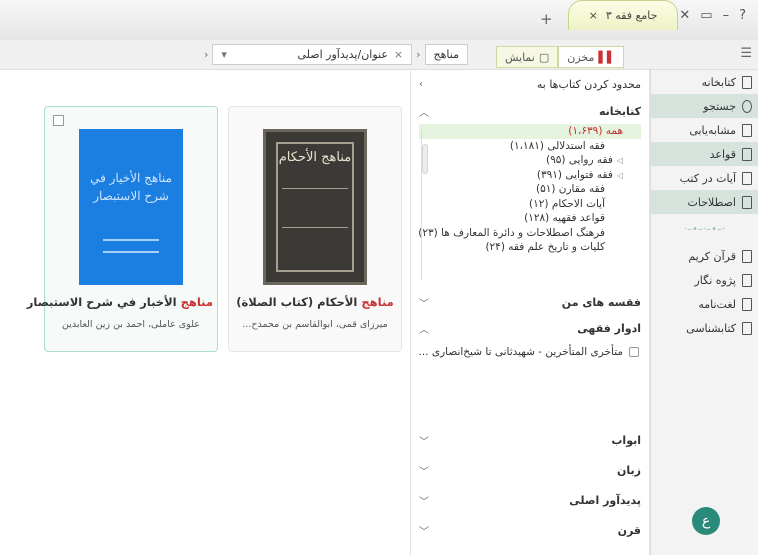  Describe the element at coordinates (530, 302) in the screenshot. I see `section-header-shelves: فقسه های من ﹀` at that location.